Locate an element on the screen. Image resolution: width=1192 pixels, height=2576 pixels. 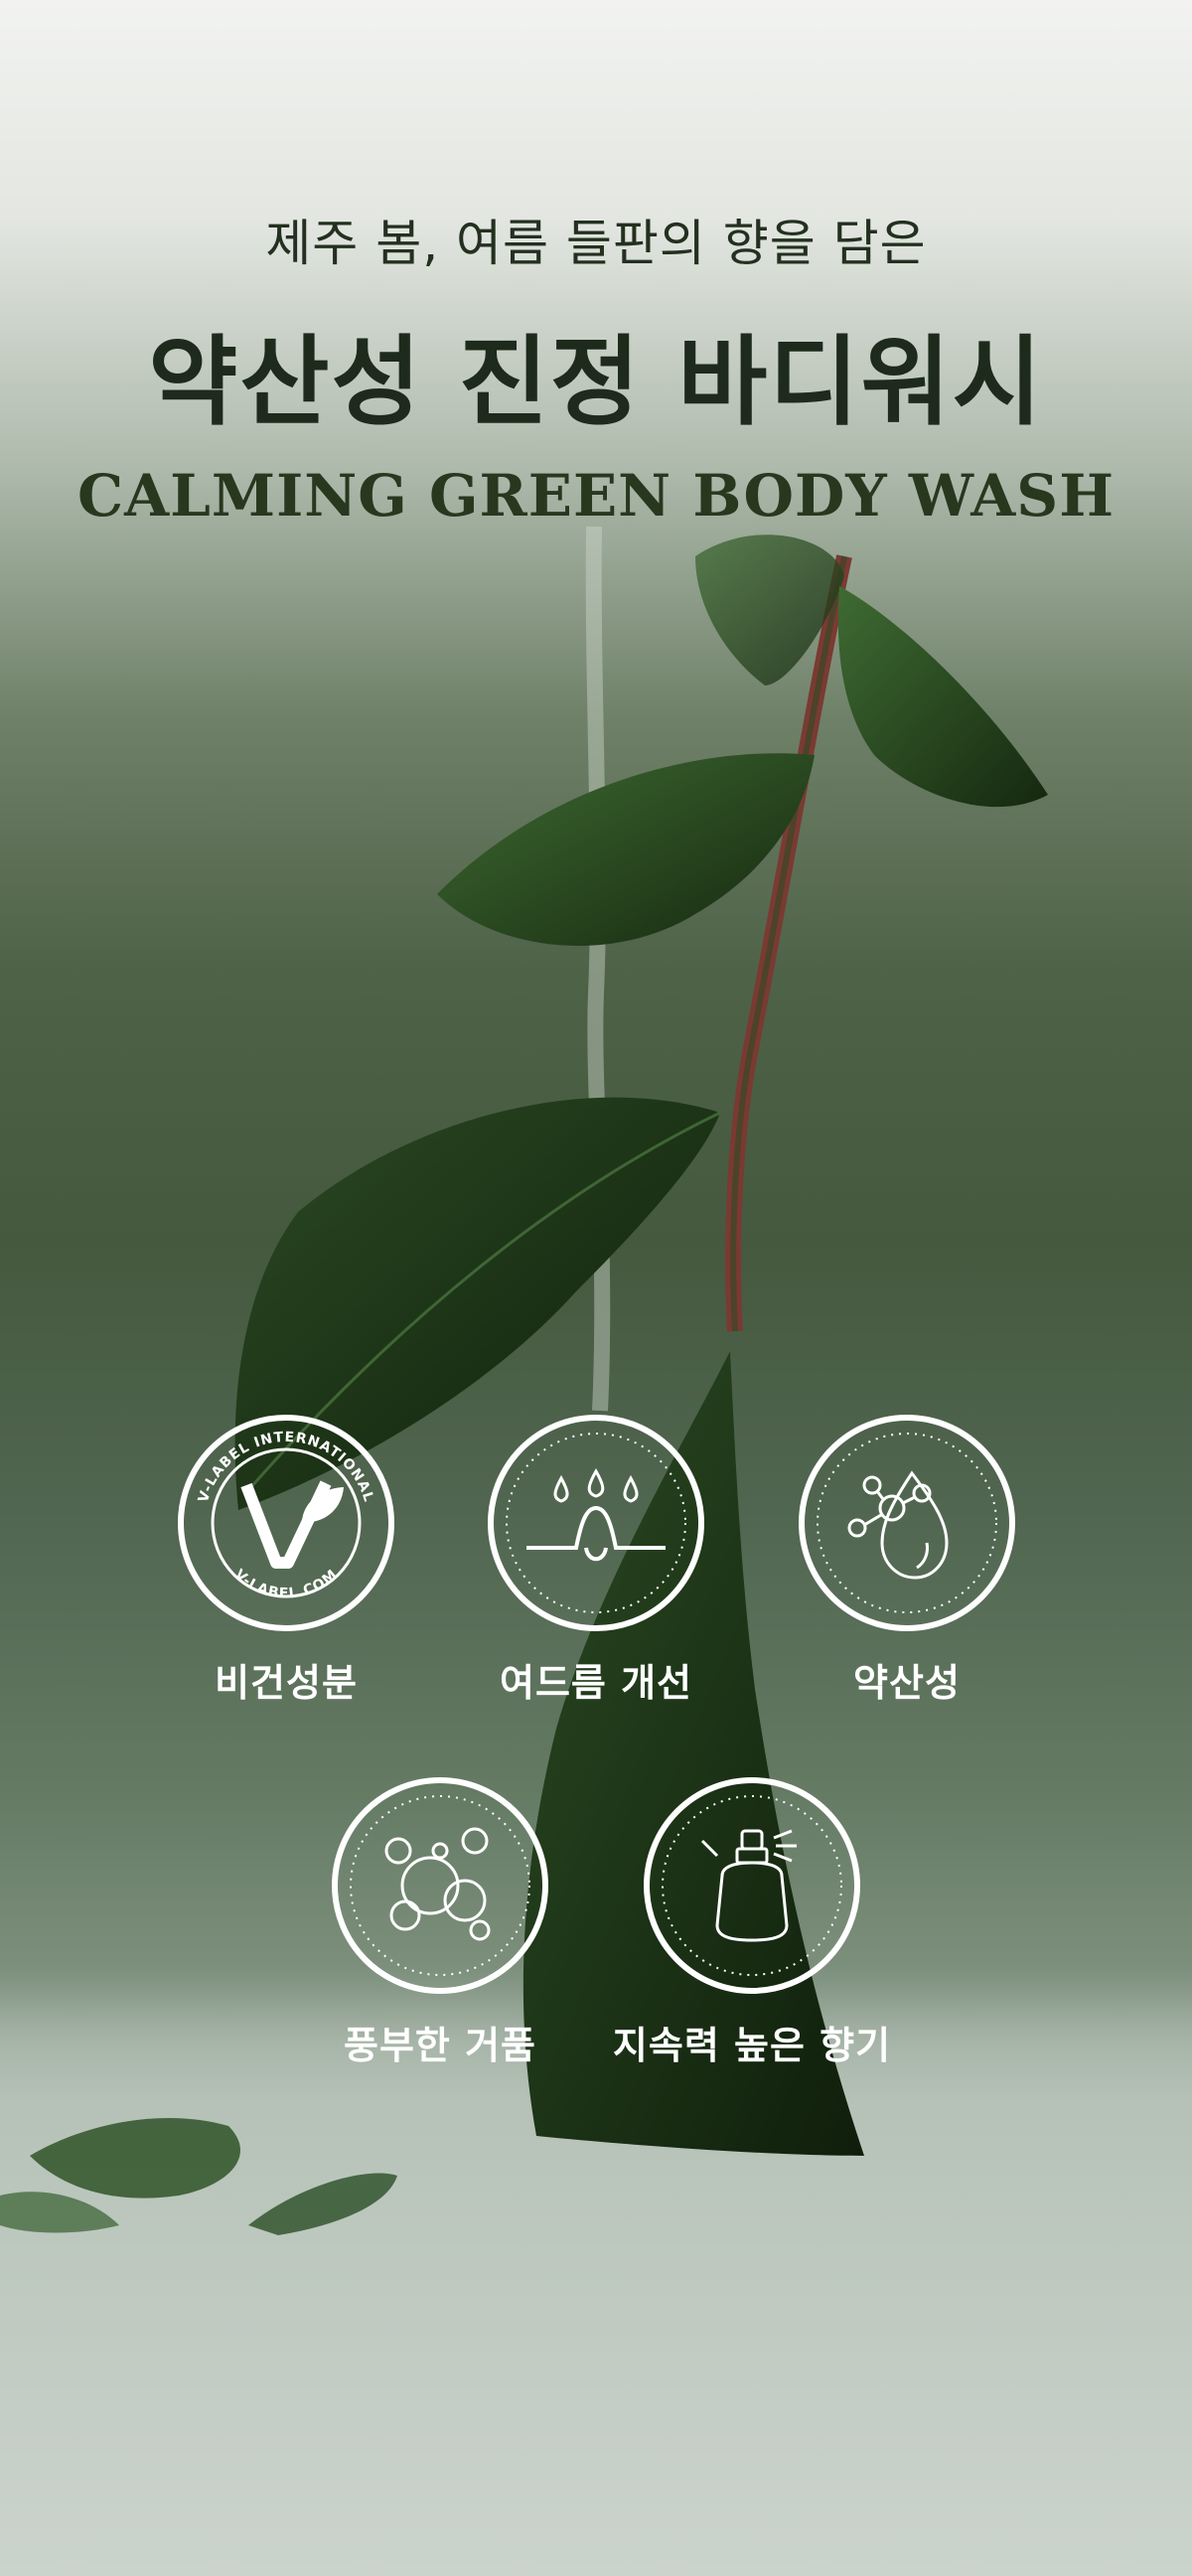
badge-vegan: V-LABEL INTERNATIONAL V-LABEL.COM 비건성분 is located at coordinates (286, 1559).